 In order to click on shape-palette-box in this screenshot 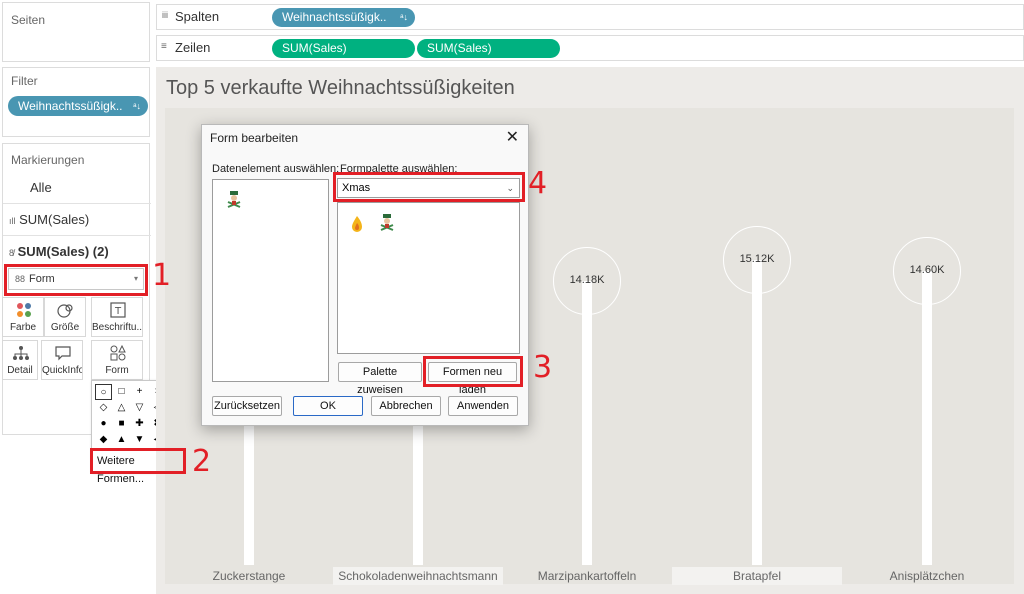, I will do `click(428, 278)`.